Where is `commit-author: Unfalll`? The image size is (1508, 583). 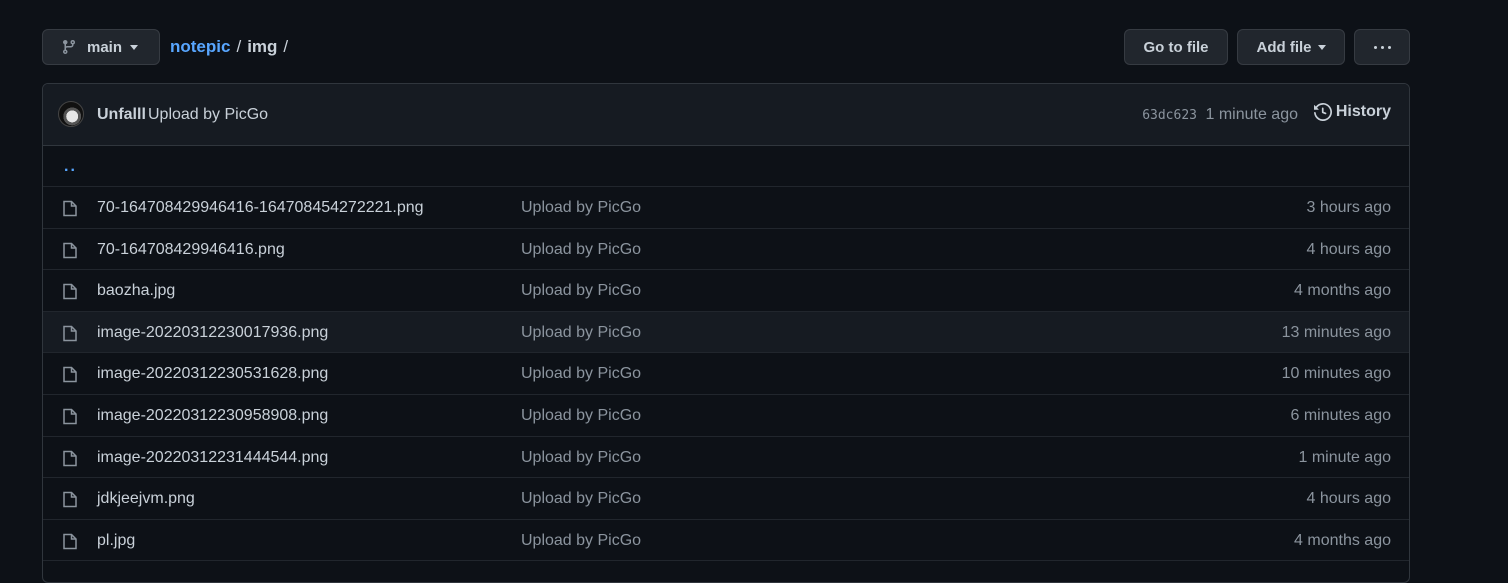
commit-author: Unfalll is located at coordinates (121, 115).